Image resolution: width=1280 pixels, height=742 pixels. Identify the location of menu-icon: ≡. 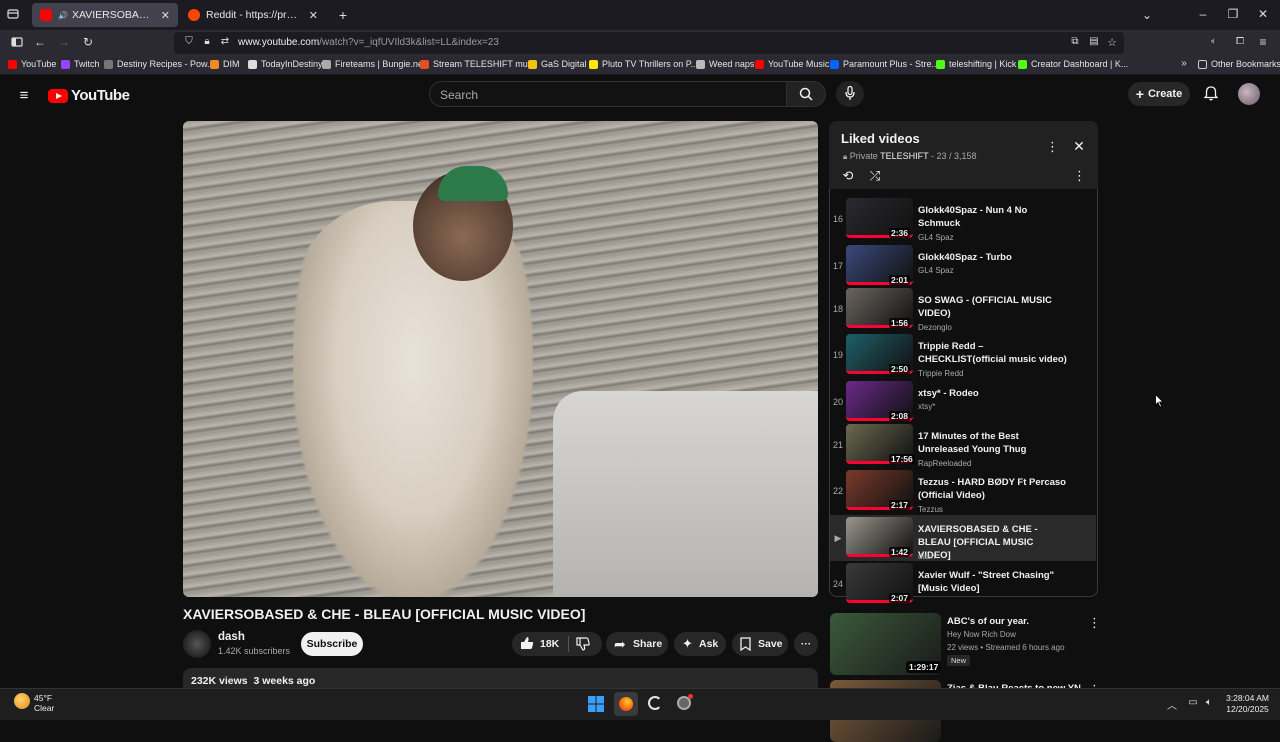
(1263, 42).